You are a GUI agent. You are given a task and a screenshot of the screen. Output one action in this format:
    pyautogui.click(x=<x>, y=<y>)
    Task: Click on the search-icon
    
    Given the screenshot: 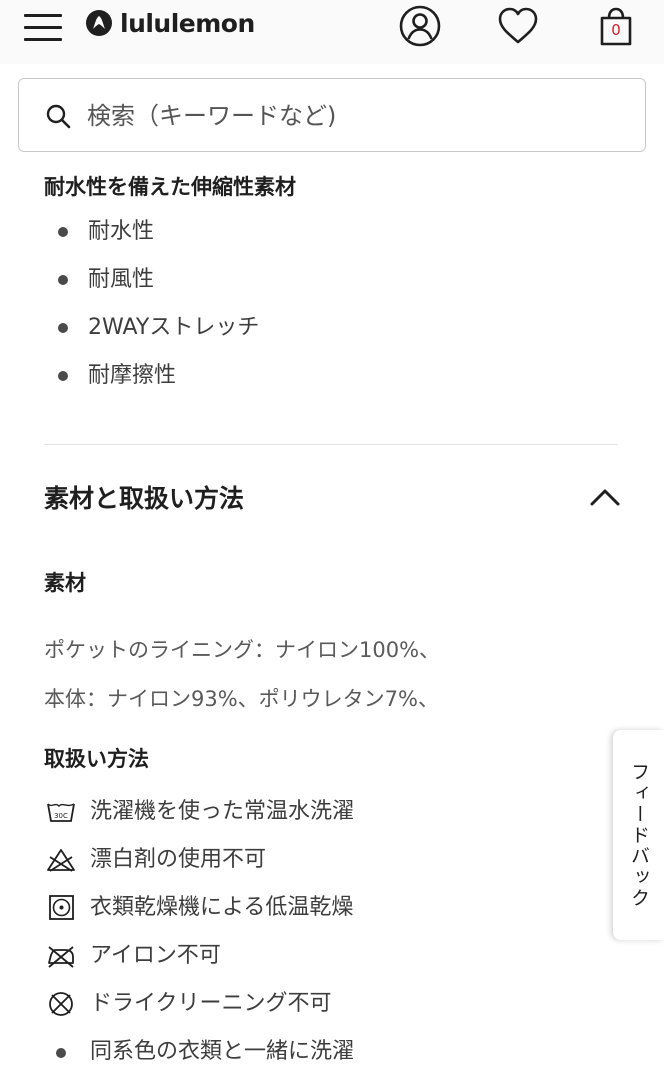 What is the action you would take?
    pyautogui.click(x=58, y=116)
    